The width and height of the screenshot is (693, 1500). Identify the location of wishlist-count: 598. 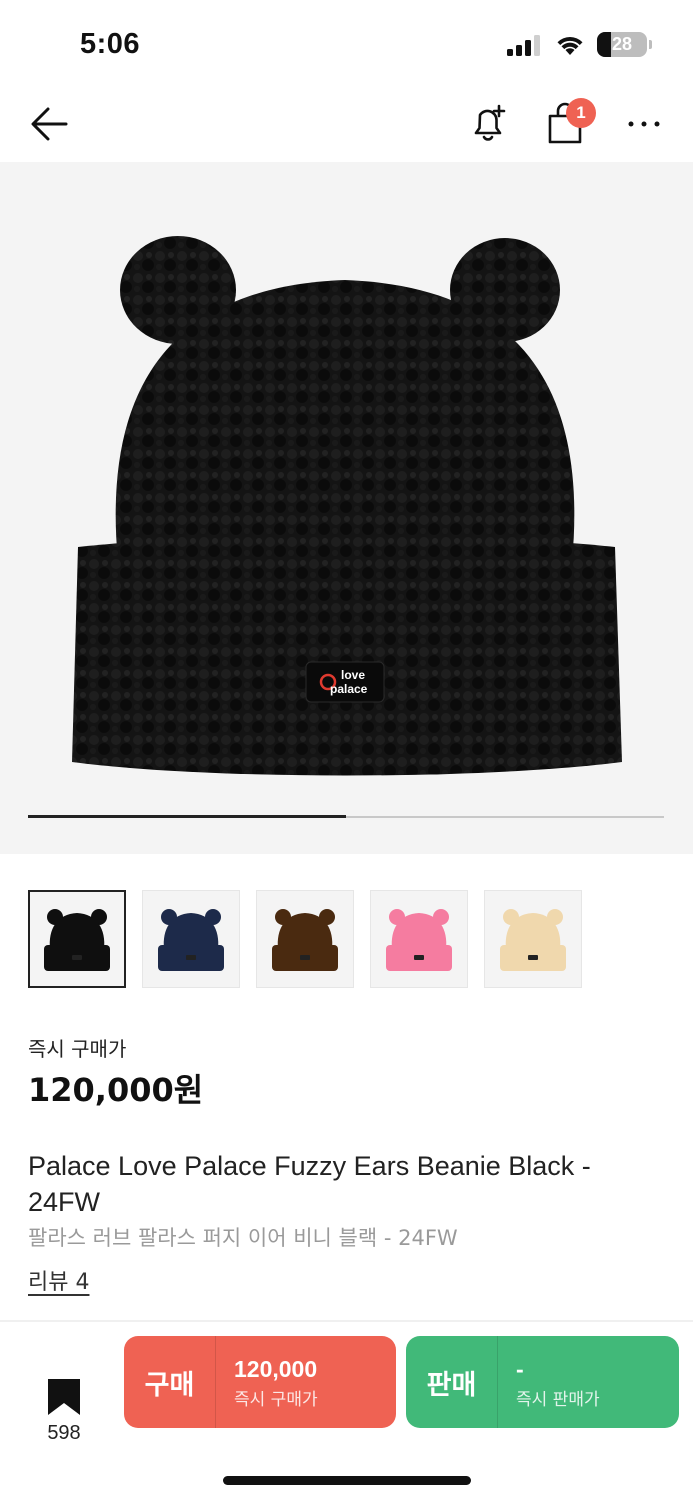
(64, 1433).